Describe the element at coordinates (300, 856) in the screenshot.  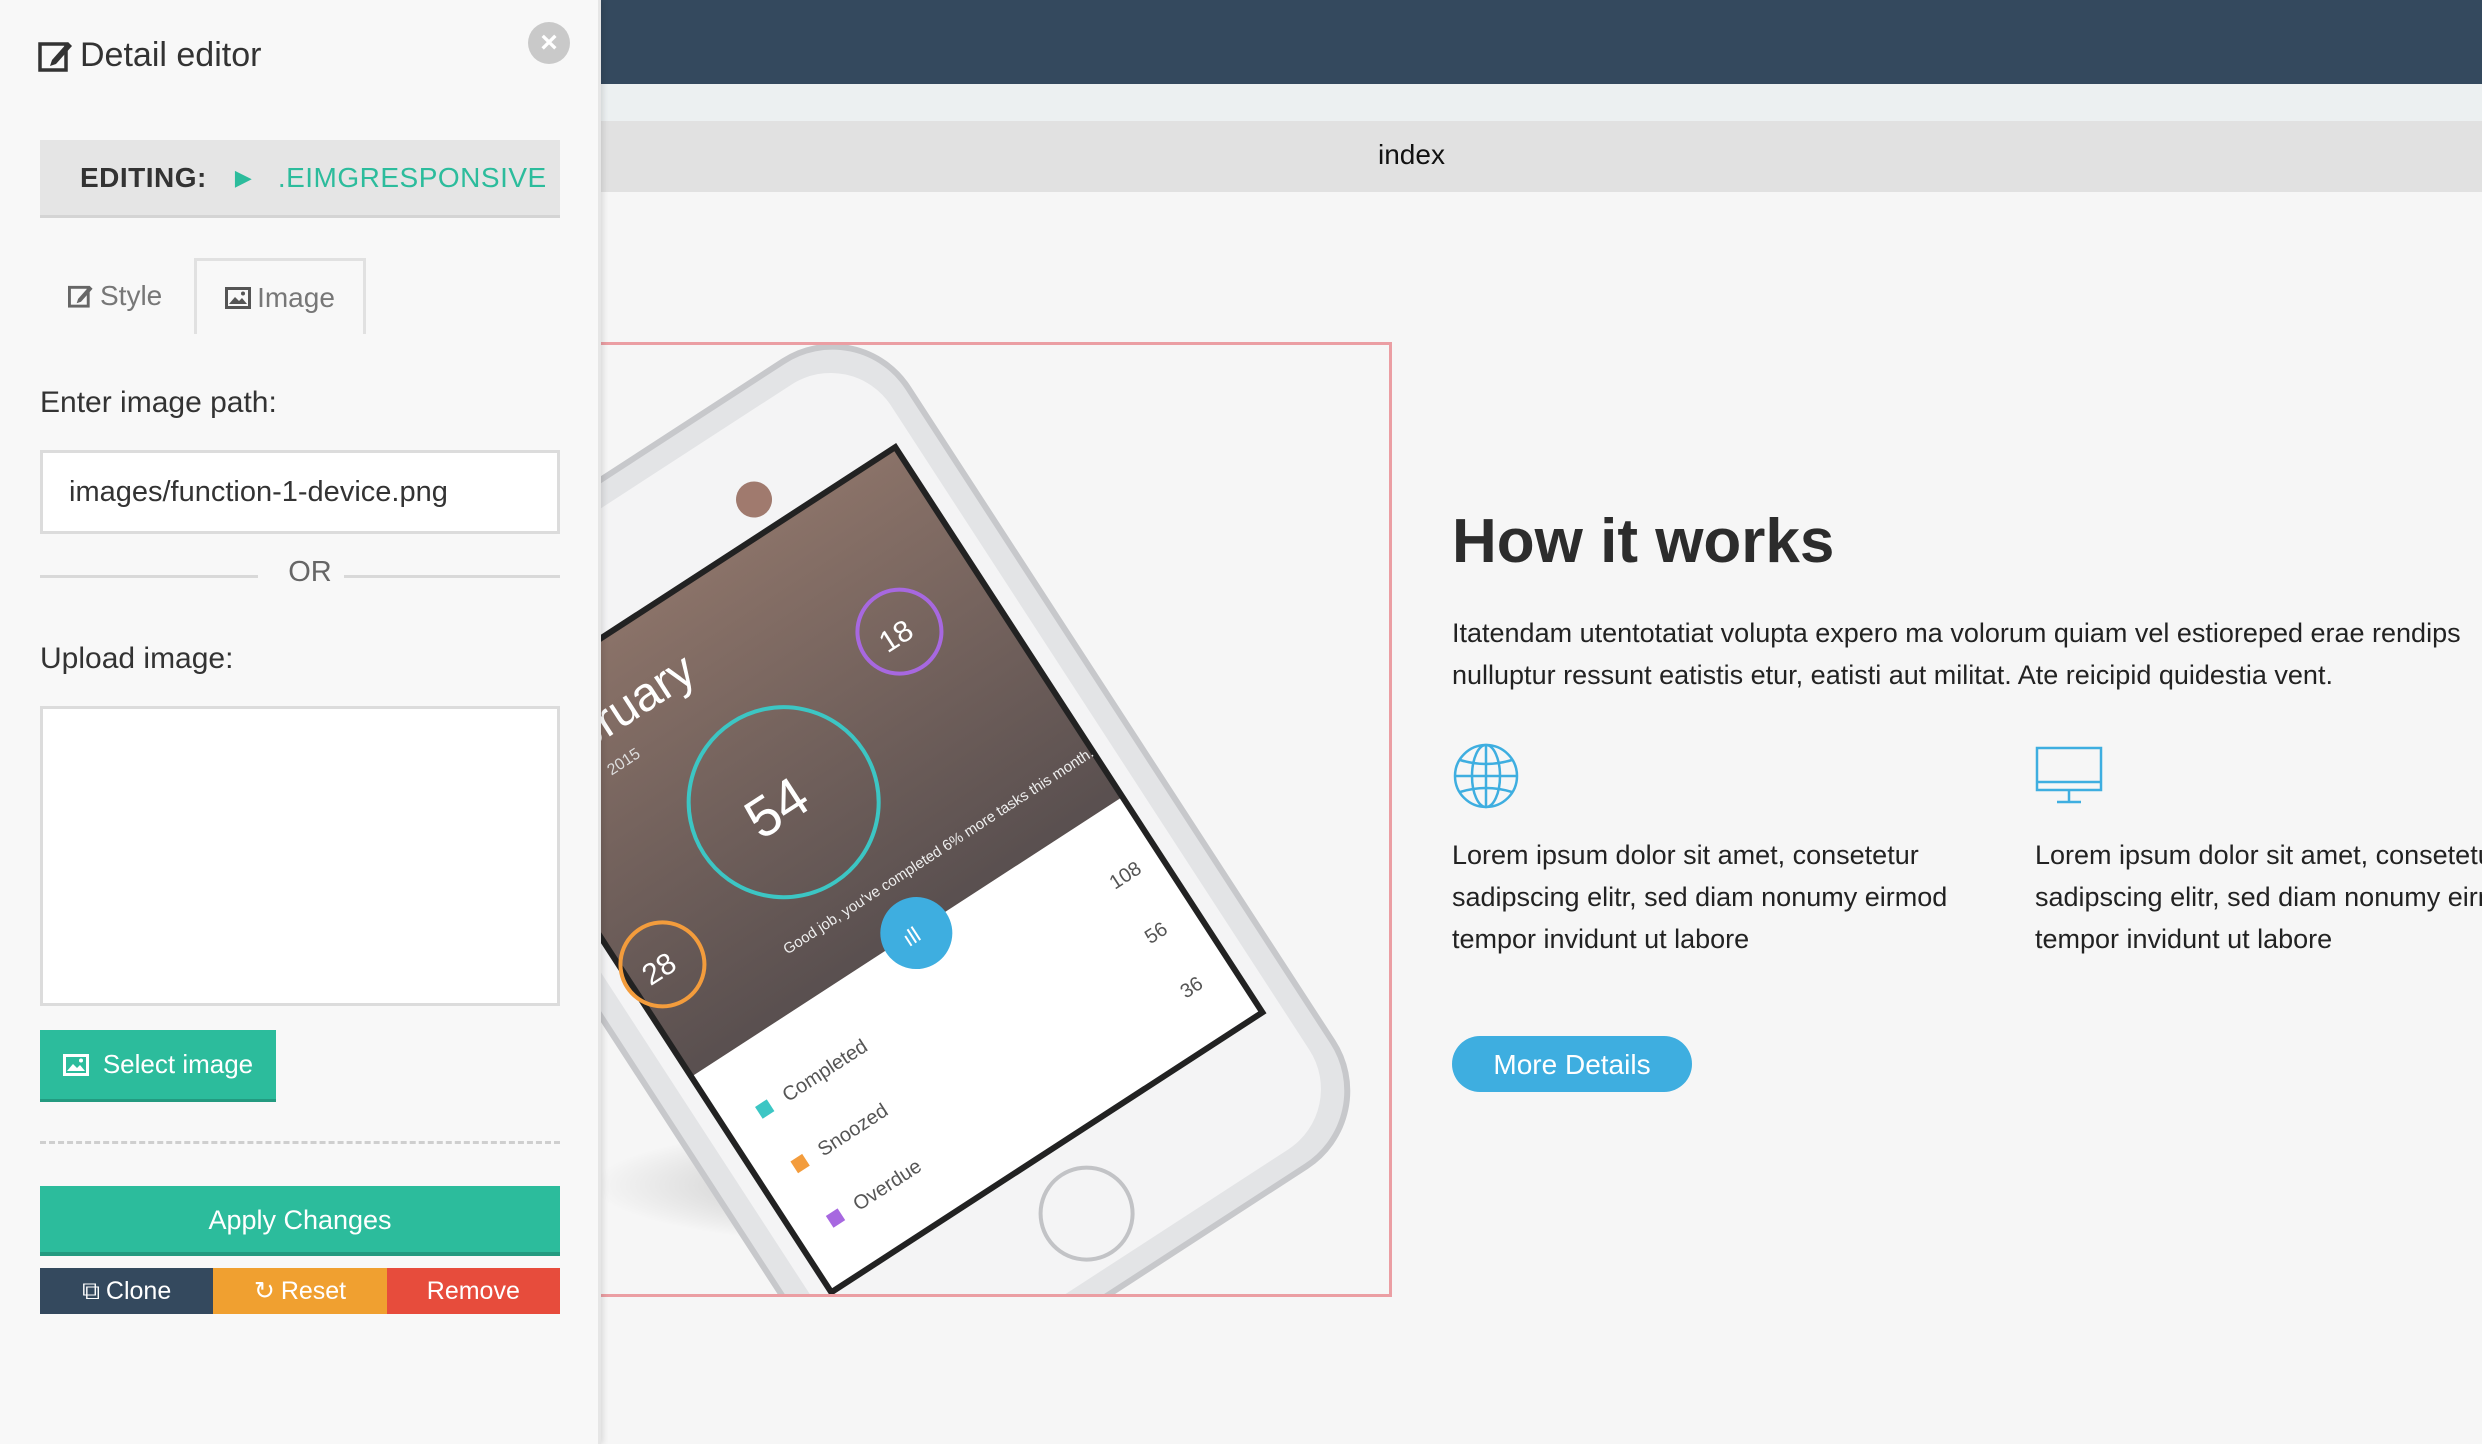
I see `upload-dropzone` at that location.